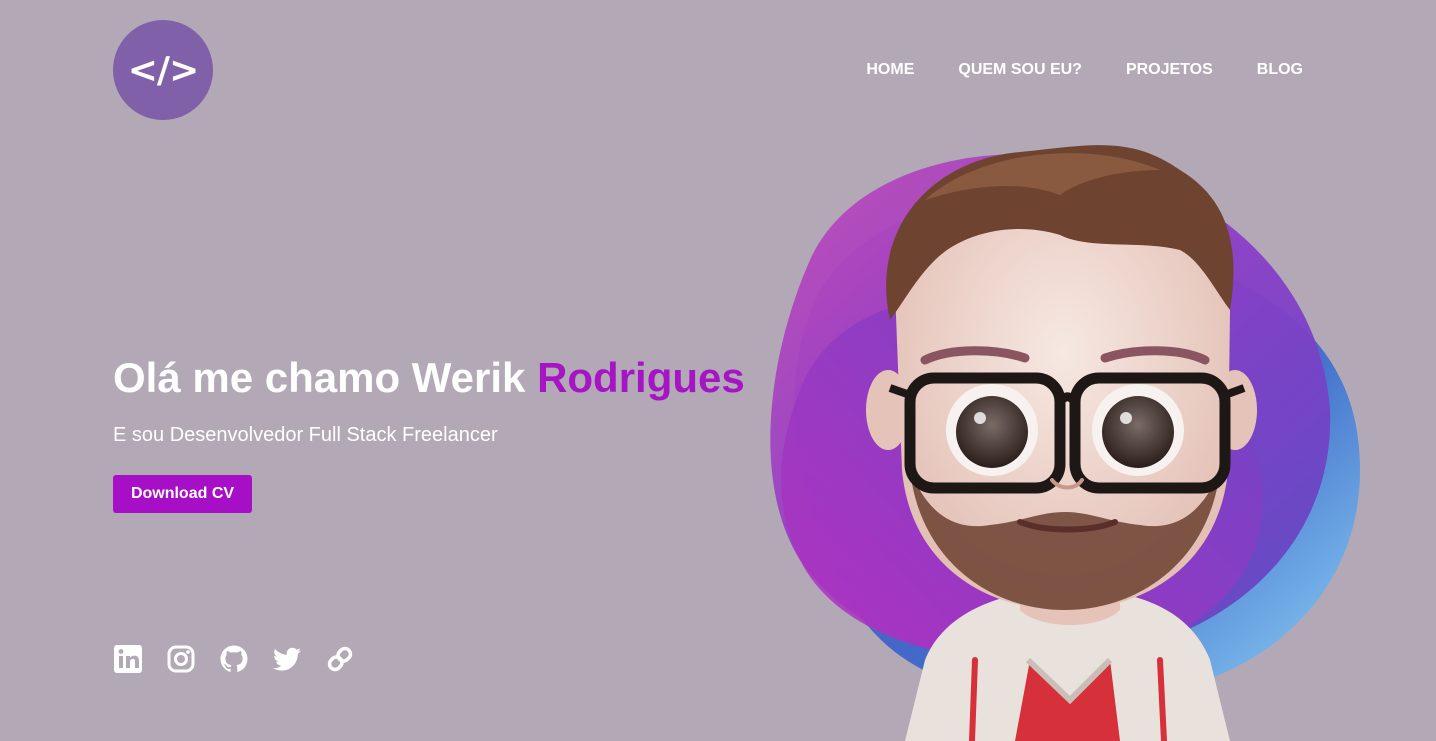 This screenshot has height=741, width=1436. What do you see at coordinates (890, 70) in the screenshot?
I see `nav-home-link: HOME` at bounding box center [890, 70].